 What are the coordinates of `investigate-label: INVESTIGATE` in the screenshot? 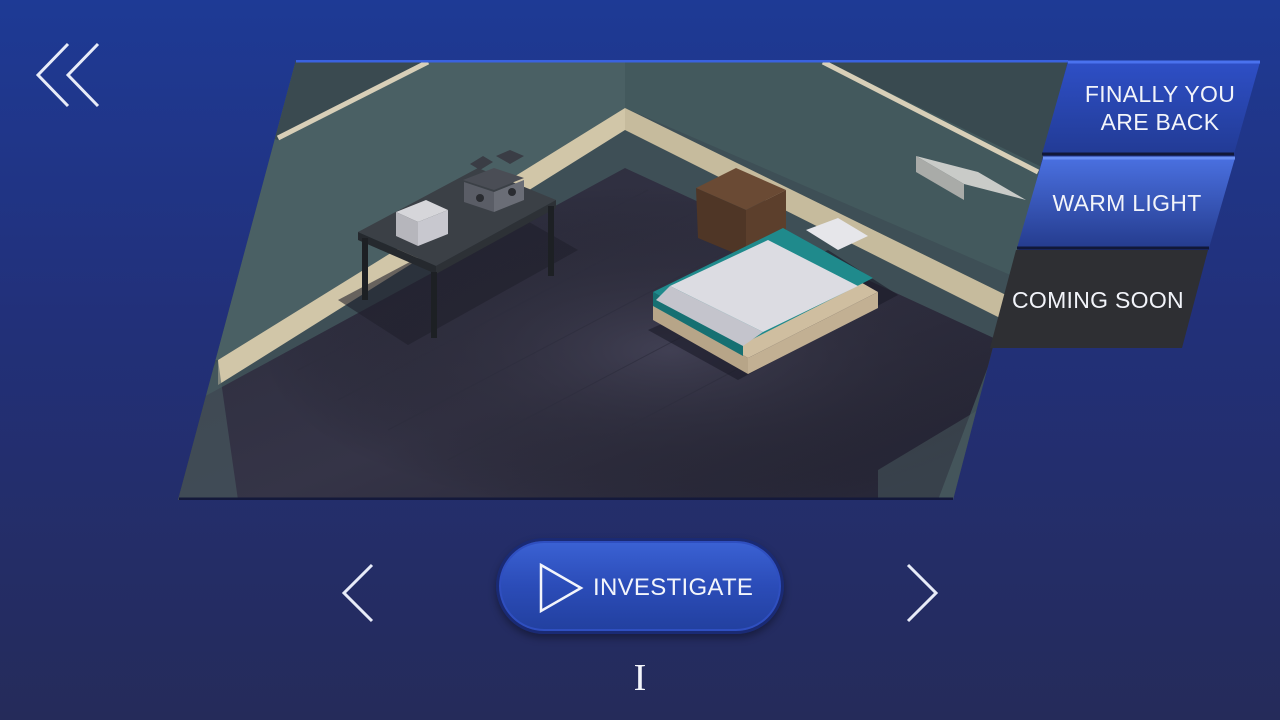 It's located at (673, 587).